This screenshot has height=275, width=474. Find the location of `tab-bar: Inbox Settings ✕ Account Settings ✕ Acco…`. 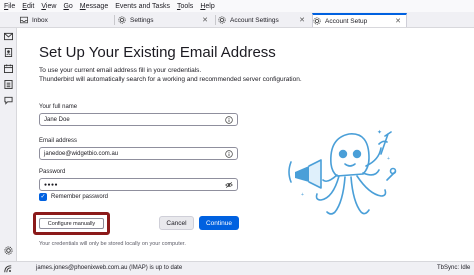

tab-bar: Inbox Settings ✕ Account Settings ✕ Acco… is located at coordinates (237, 20).